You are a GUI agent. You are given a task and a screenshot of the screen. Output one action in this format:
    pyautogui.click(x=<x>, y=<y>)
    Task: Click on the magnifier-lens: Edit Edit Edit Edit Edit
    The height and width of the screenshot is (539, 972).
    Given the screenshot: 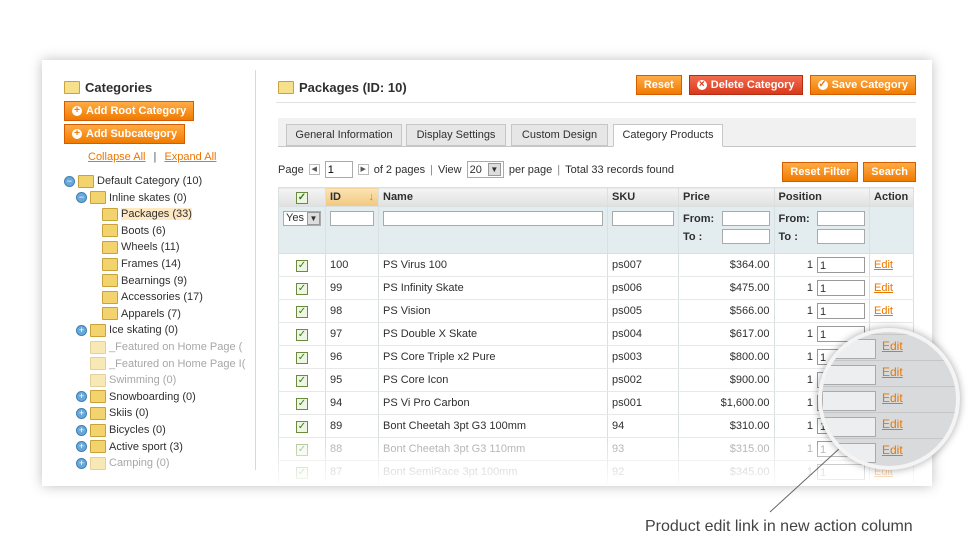 What is the action you would take?
    pyautogui.click(x=889, y=399)
    